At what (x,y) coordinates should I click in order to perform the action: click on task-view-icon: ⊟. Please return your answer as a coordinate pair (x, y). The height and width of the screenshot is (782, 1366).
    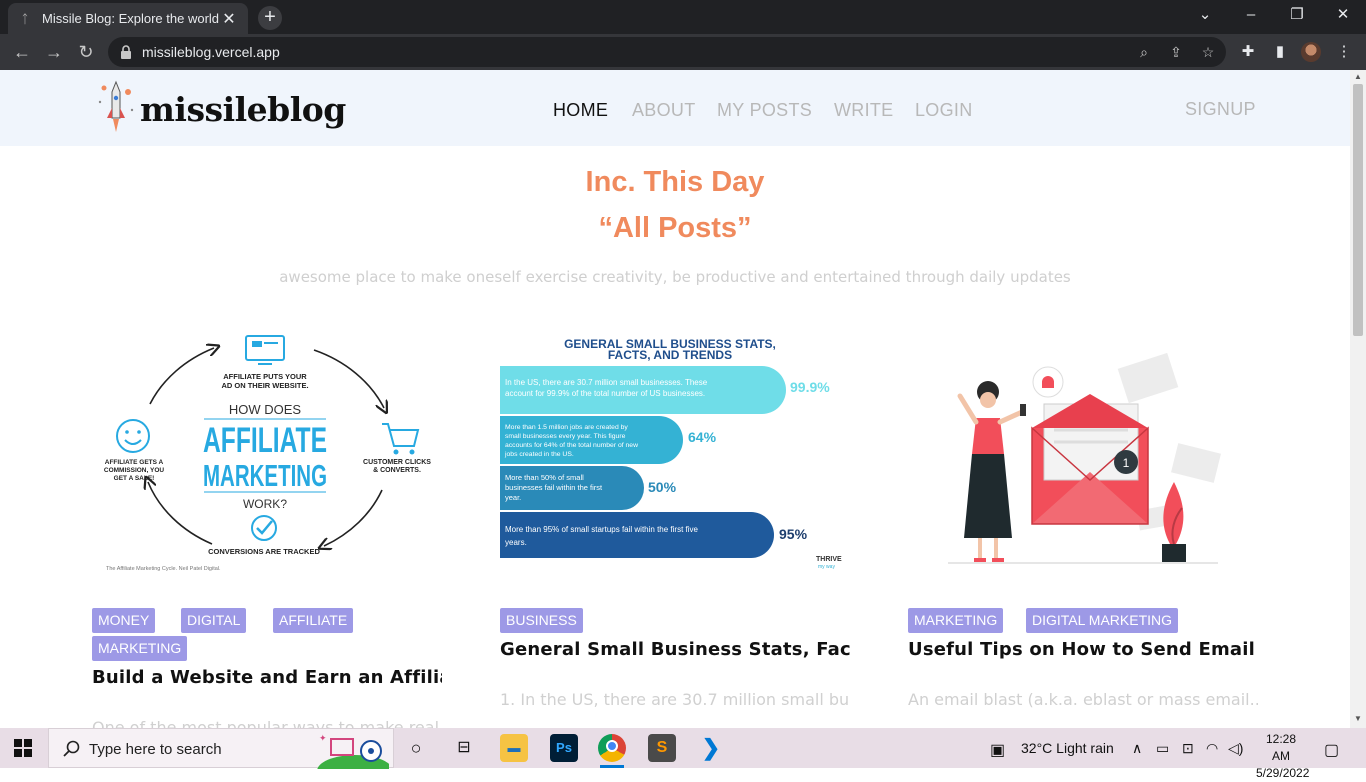
    Looking at the image, I should click on (464, 748).